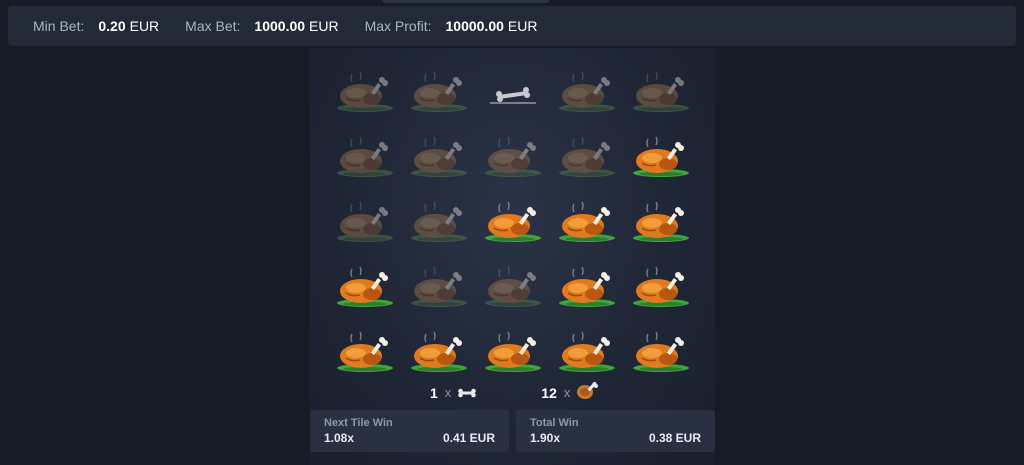 This screenshot has height=465, width=1024. What do you see at coordinates (213, 26) in the screenshot?
I see `max-bet-label: Max Bet:` at bounding box center [213, 26].